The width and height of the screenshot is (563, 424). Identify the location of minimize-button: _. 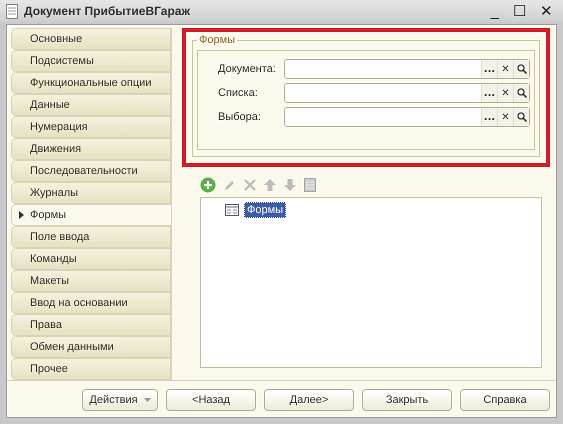
(494, 11).